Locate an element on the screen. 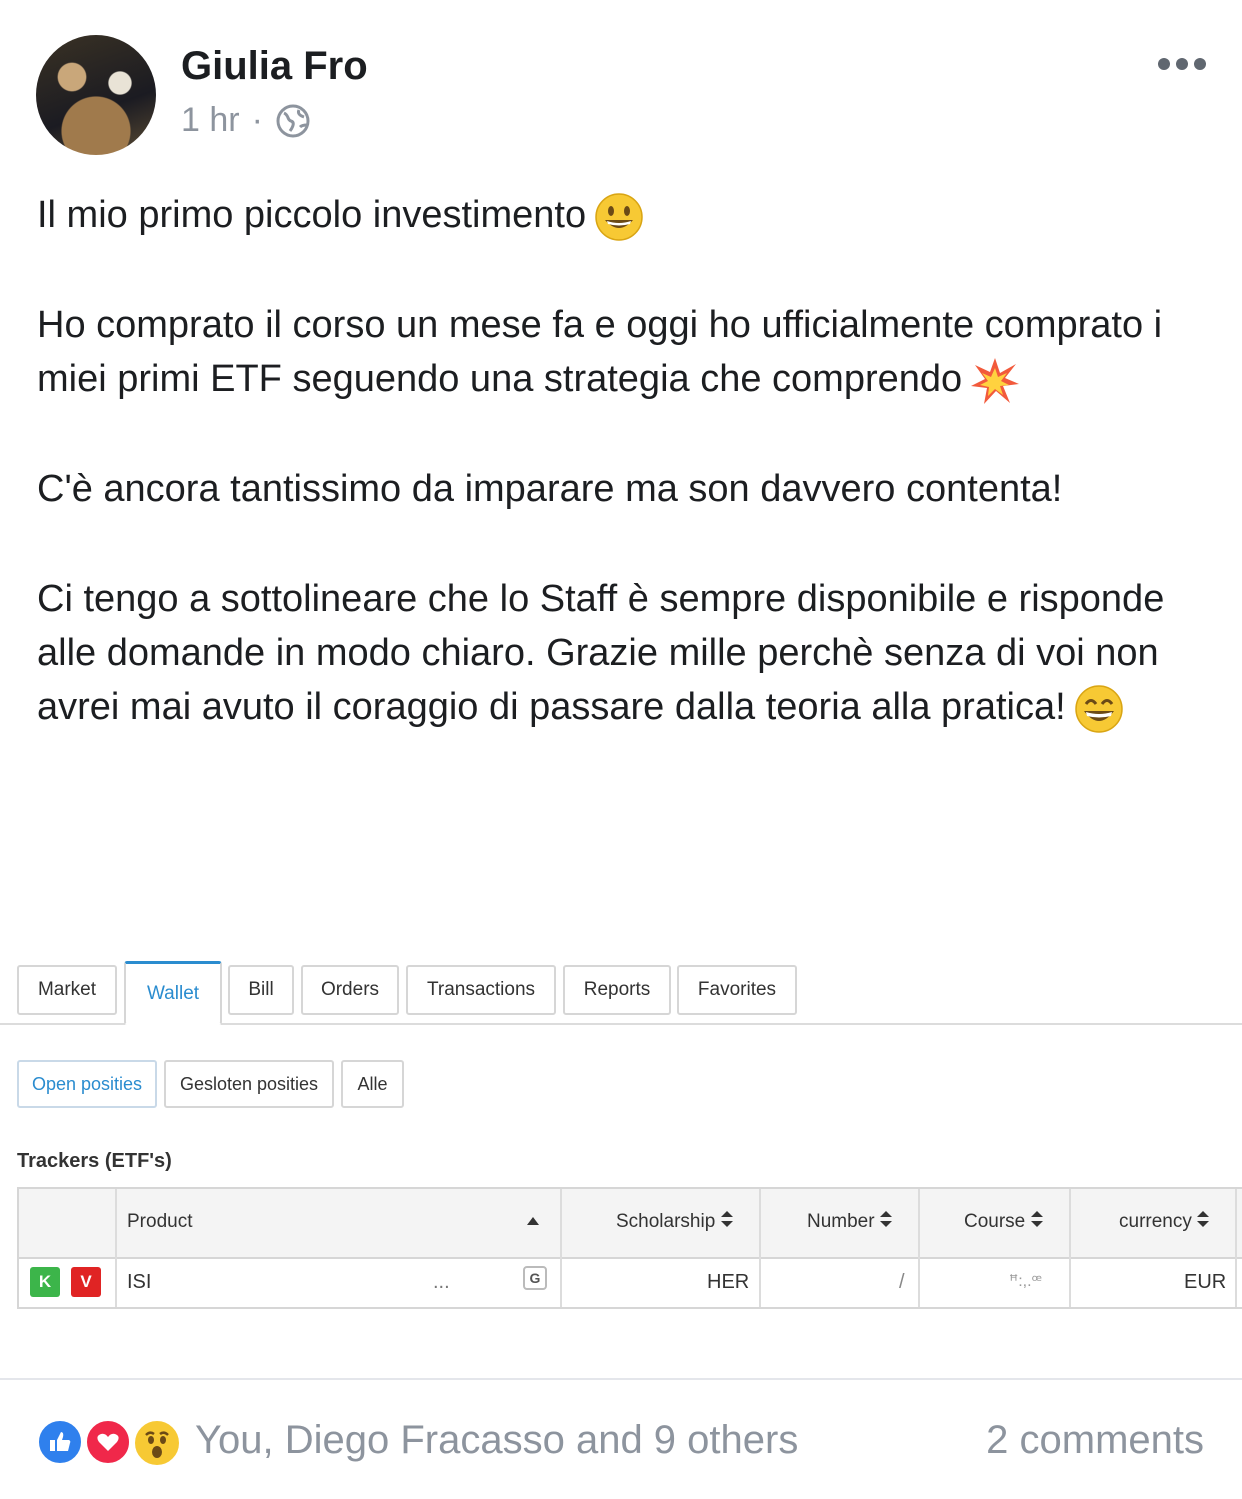  tab-orders: Orders is located at coordinates (350, 990).